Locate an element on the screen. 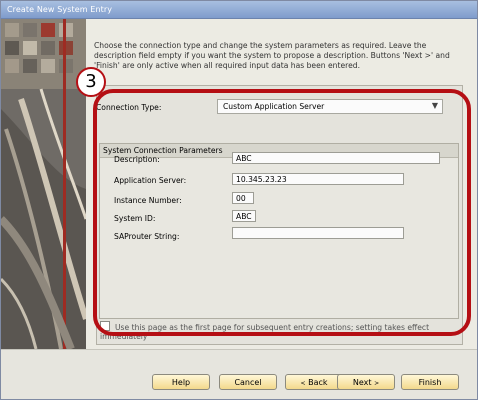 The image size is (478, 400). cancel-button-label: Cancel is located at coordinates (248, 382).